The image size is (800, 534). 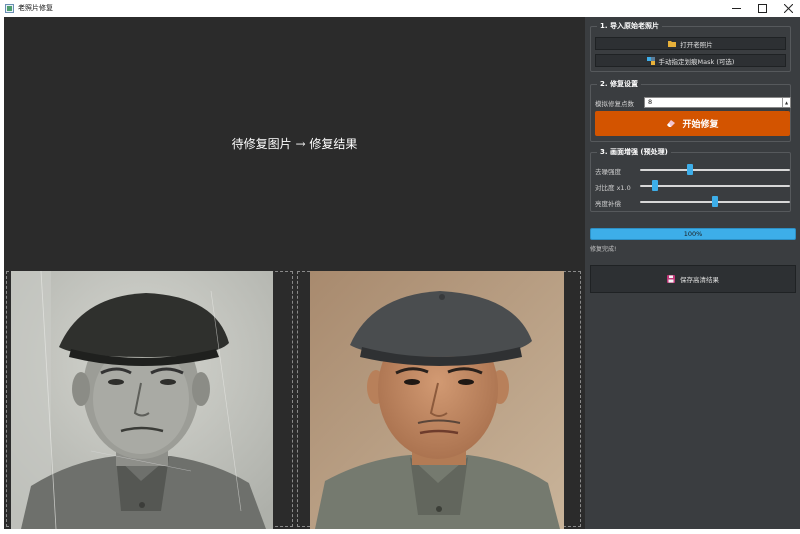 I want to click on folder-icon, so click(x=672, y=44).